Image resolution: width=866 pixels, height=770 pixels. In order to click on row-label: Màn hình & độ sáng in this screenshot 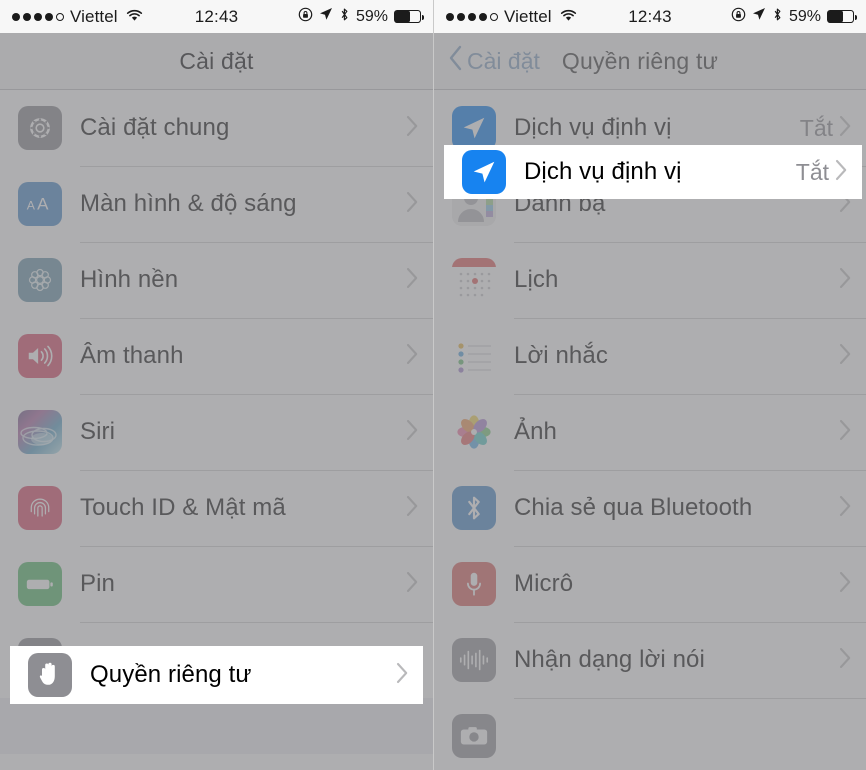, I will do `click(188, 203)`.